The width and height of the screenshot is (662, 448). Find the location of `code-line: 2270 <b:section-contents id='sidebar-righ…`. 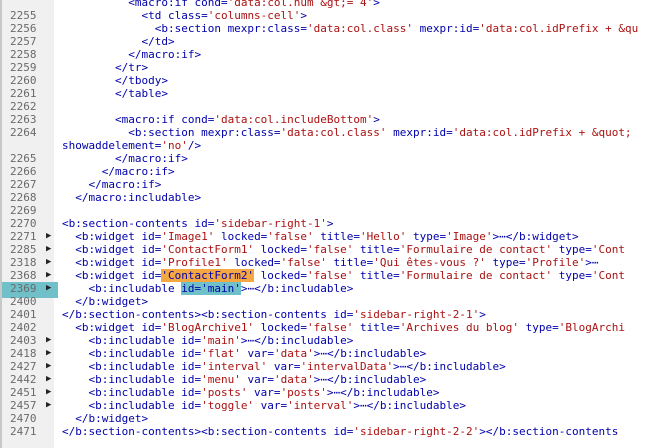

code-line: 2270 <b:section-contents id='sidebar-righ… is located at coordinates (332, 223).